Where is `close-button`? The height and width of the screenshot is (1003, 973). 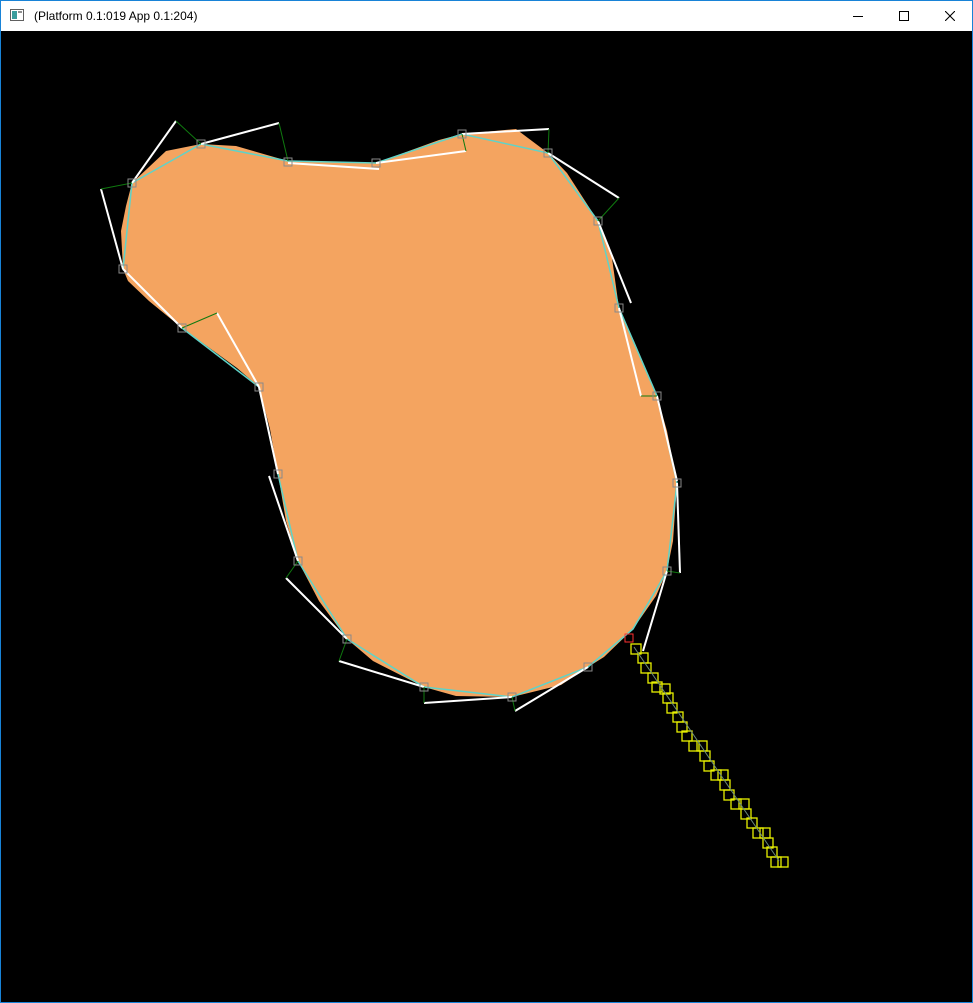 close-button is located at coordinates (950, 16).